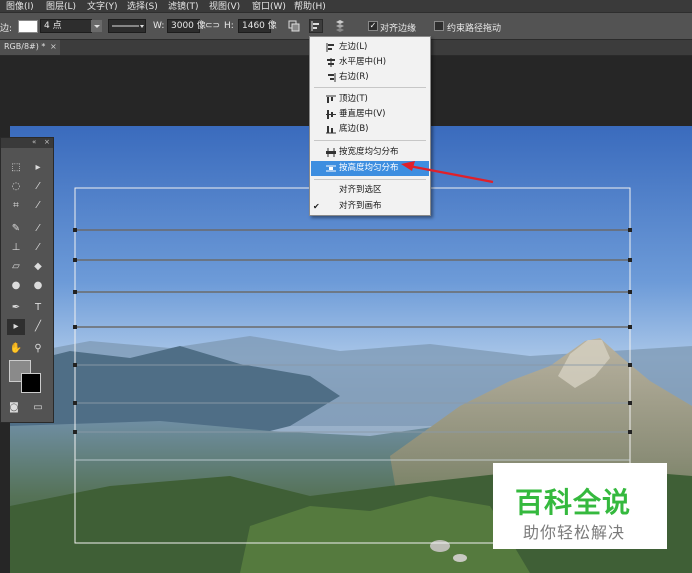  I want to click on zoom-tool-icon: ⚲, so click(38, 349).